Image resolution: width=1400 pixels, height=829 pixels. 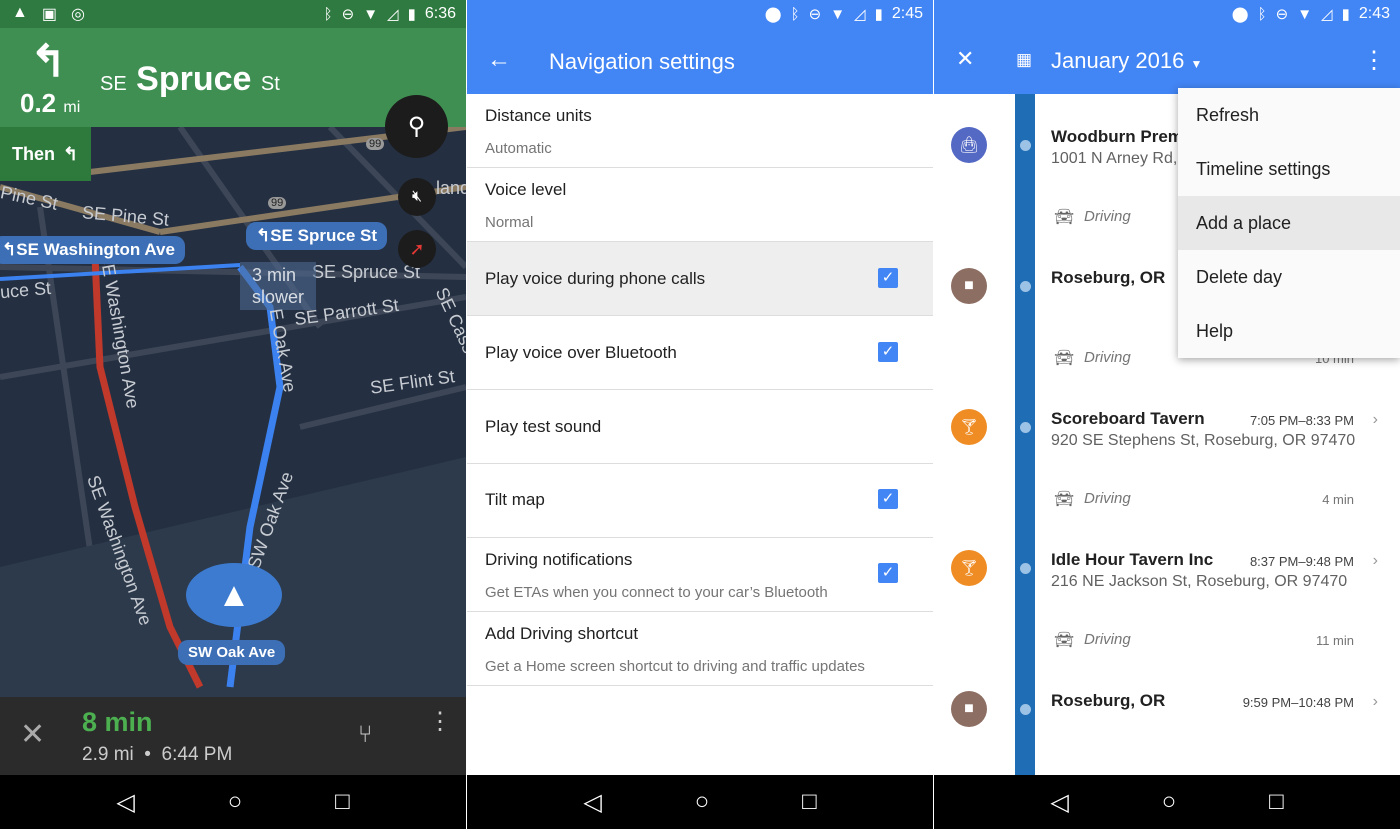 I want to click on place-name: Scoreboard Tavern, so click(x=1128, y=418).